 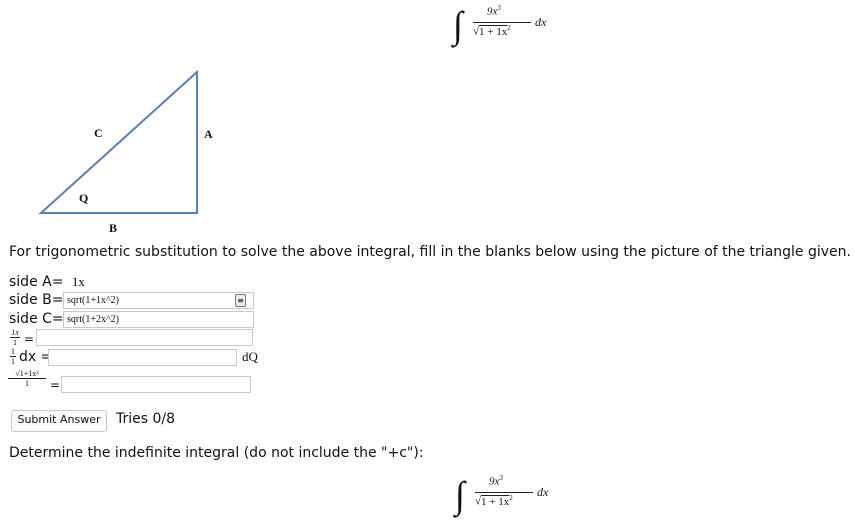 What do you see at coordinates (36, 282) in the screenshot?
I see `side-a-label: side A=` at bounding box center [36, 282].